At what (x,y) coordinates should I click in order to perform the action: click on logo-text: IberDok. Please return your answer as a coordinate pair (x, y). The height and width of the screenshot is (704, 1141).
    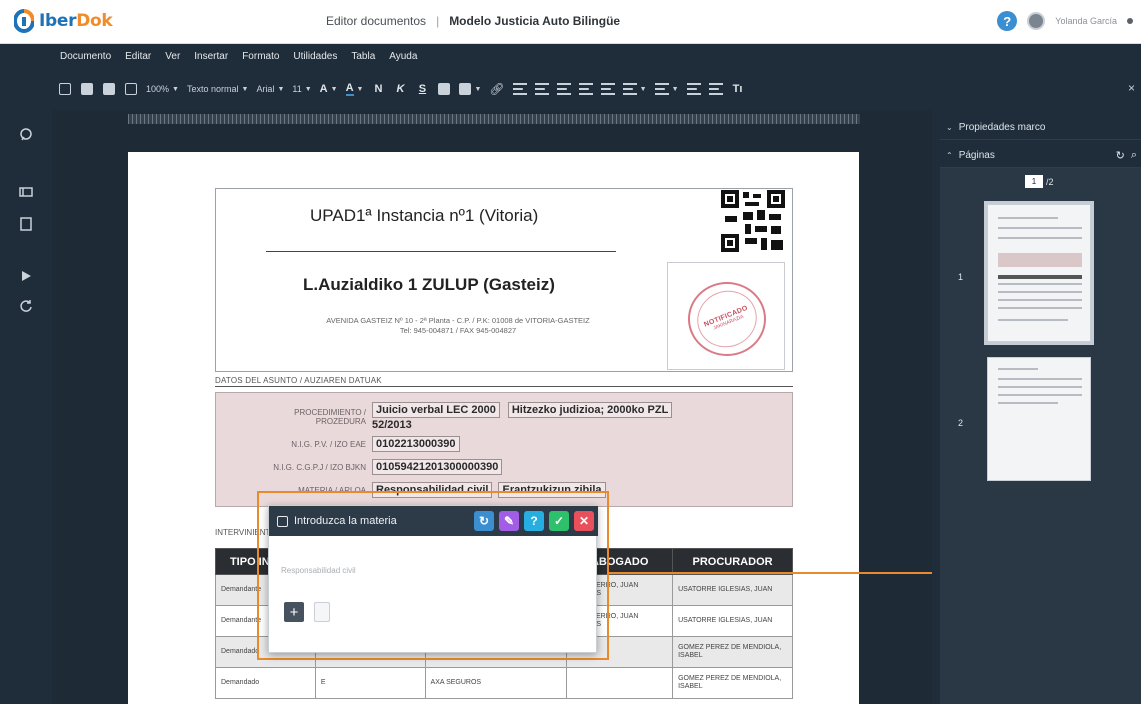
    Looking at the image, I should click on (76, 21).